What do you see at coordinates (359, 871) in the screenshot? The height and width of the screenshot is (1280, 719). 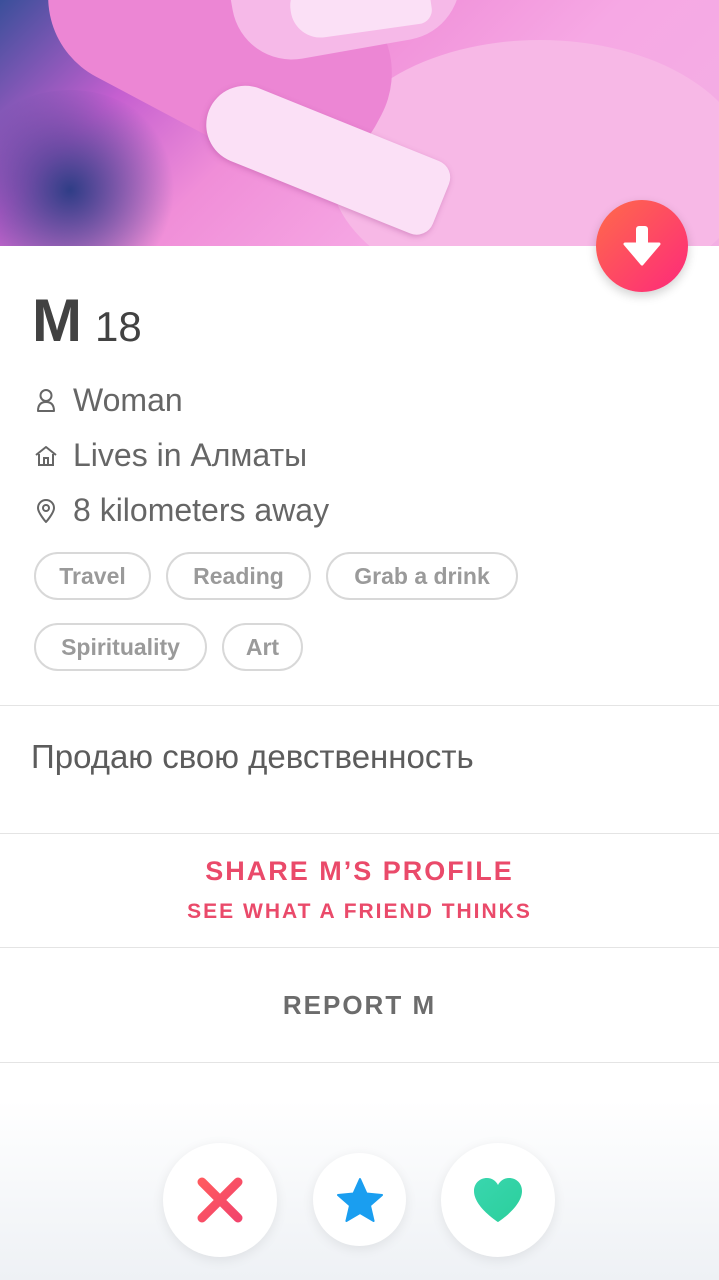 I see `share-profile-label: SHARE M’S PROFILE` at bounding box center [359, 871].